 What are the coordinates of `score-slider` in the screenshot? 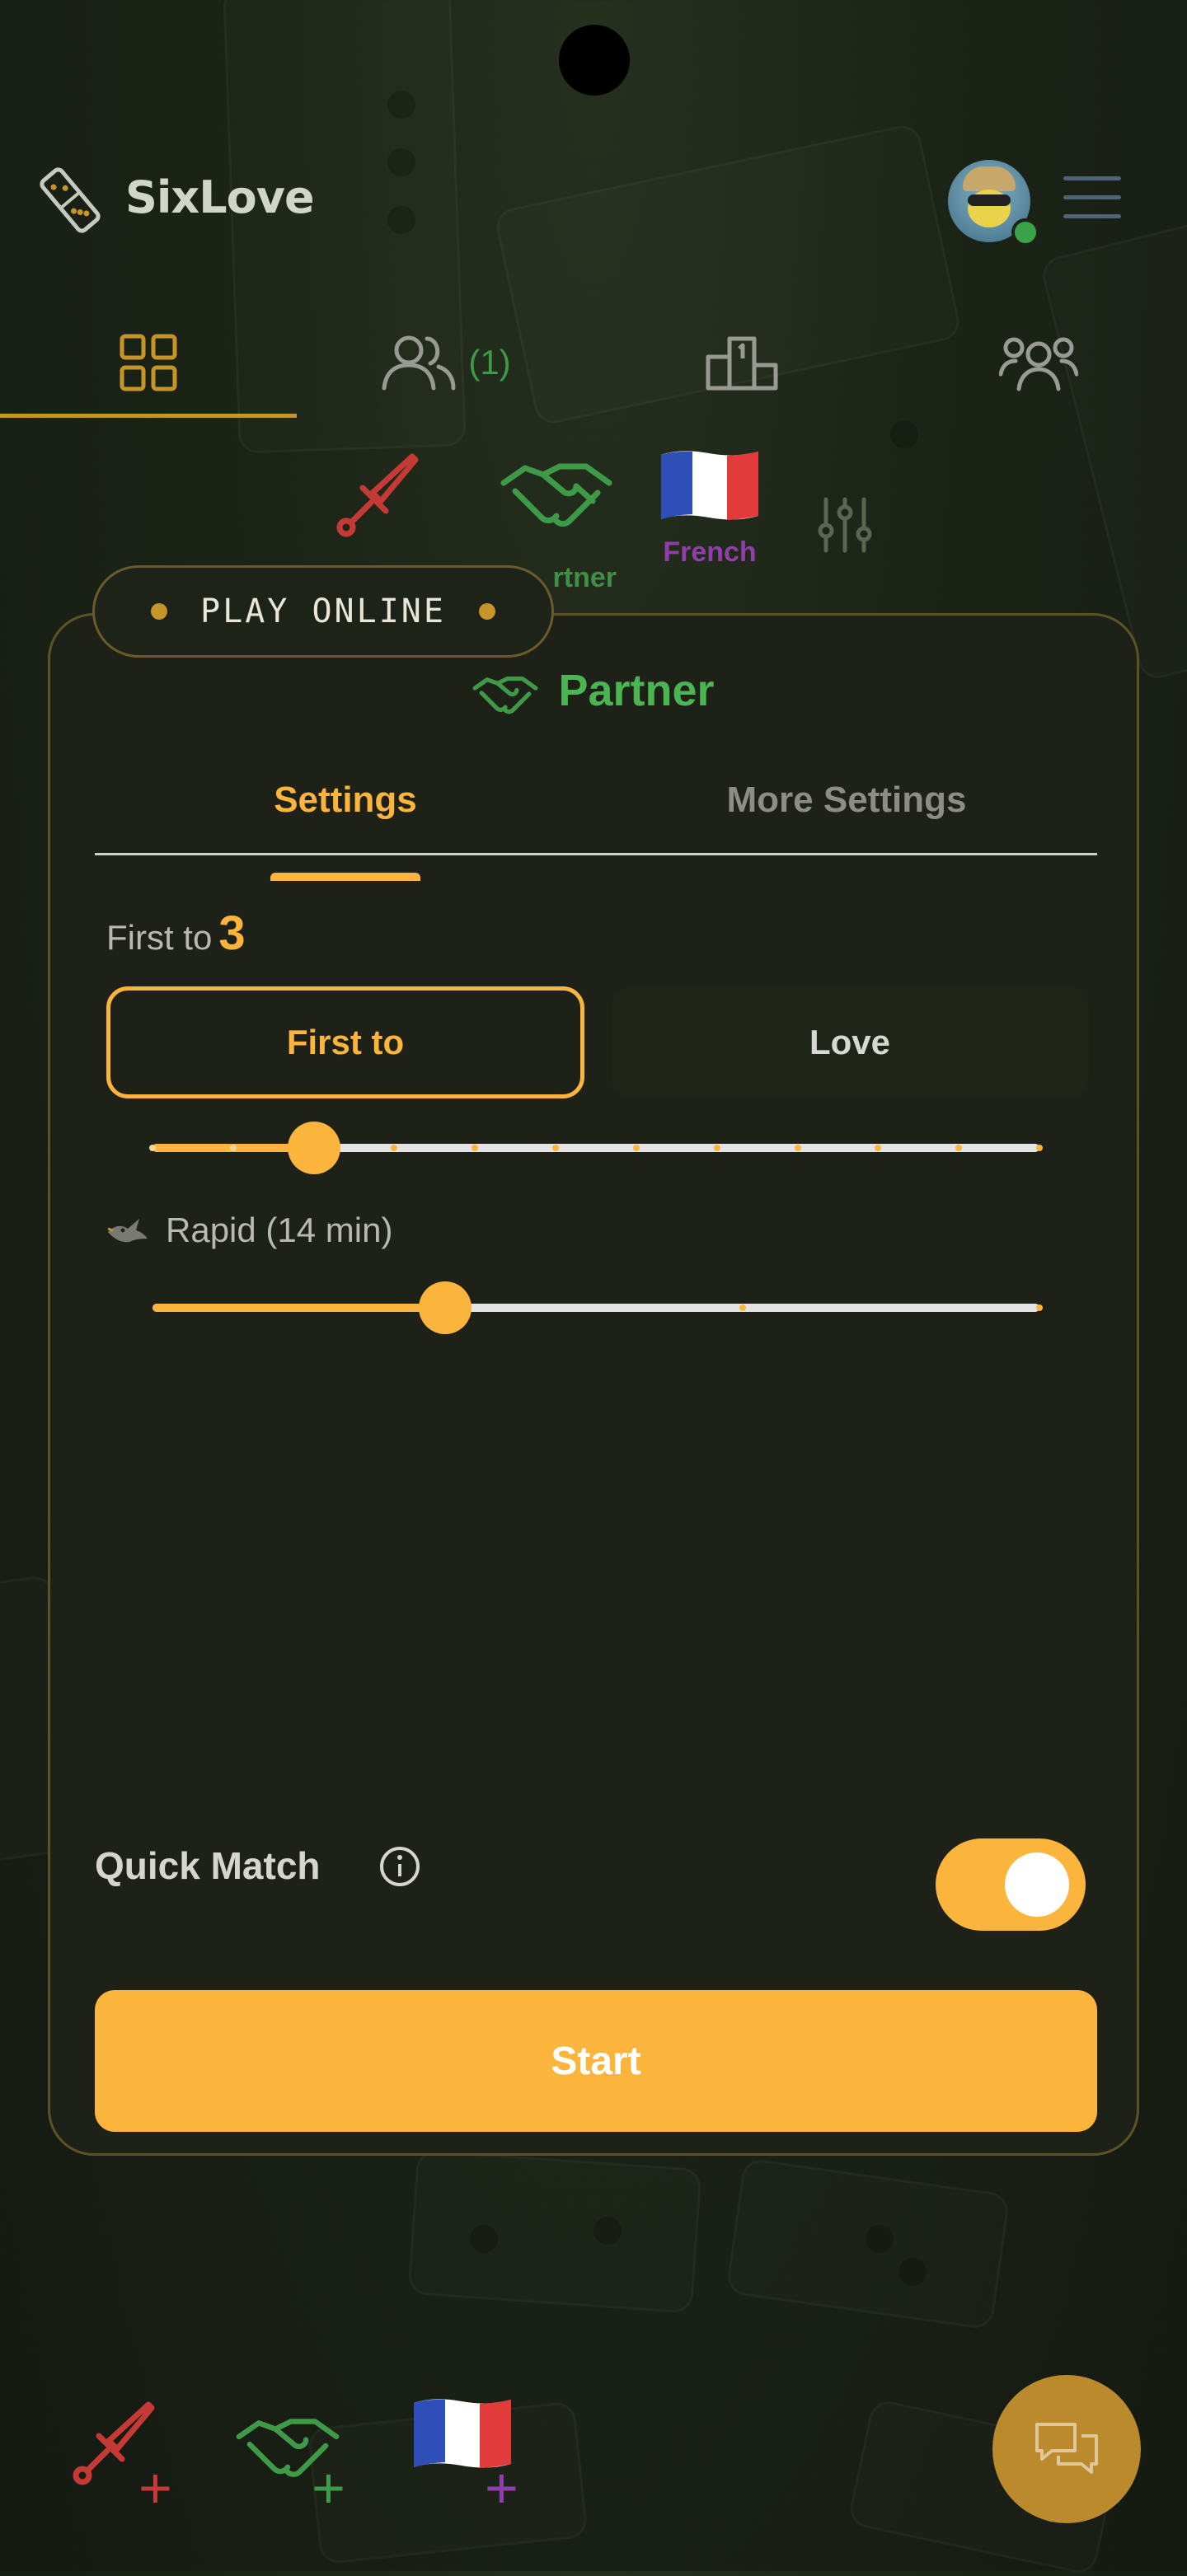 It's located at (596, 1148).